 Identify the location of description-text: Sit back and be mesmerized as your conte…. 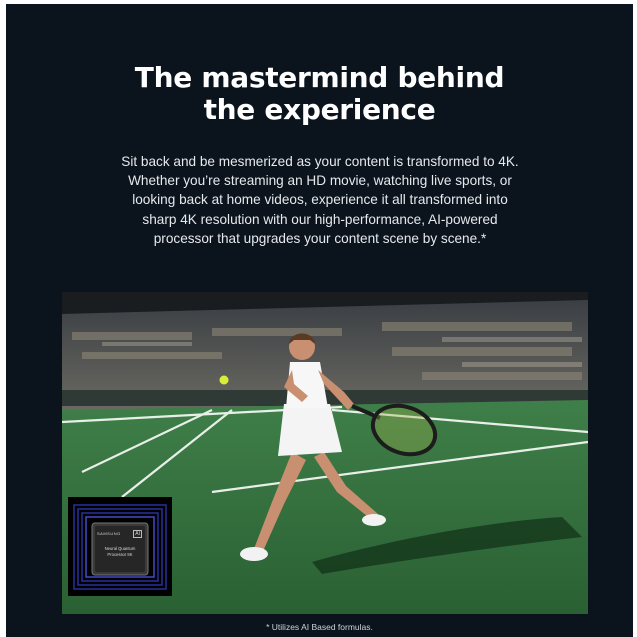
(320, 200).